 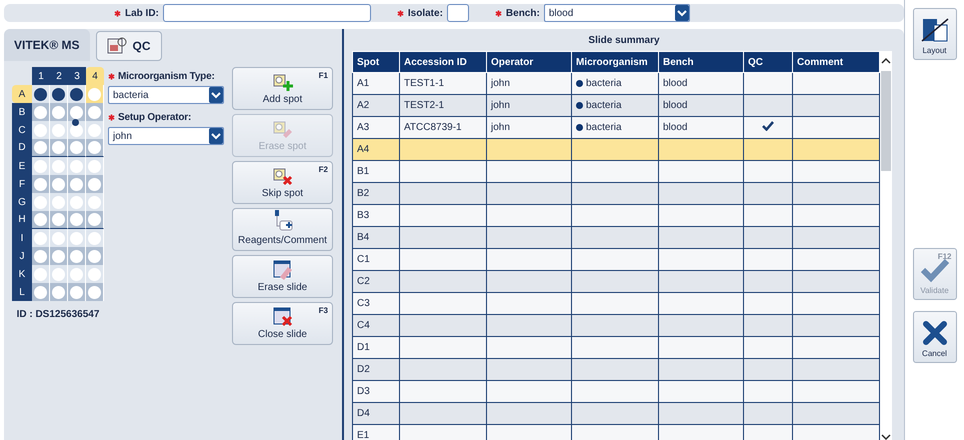 I want to click on column-header: Operator, so click(x=529, y=62).